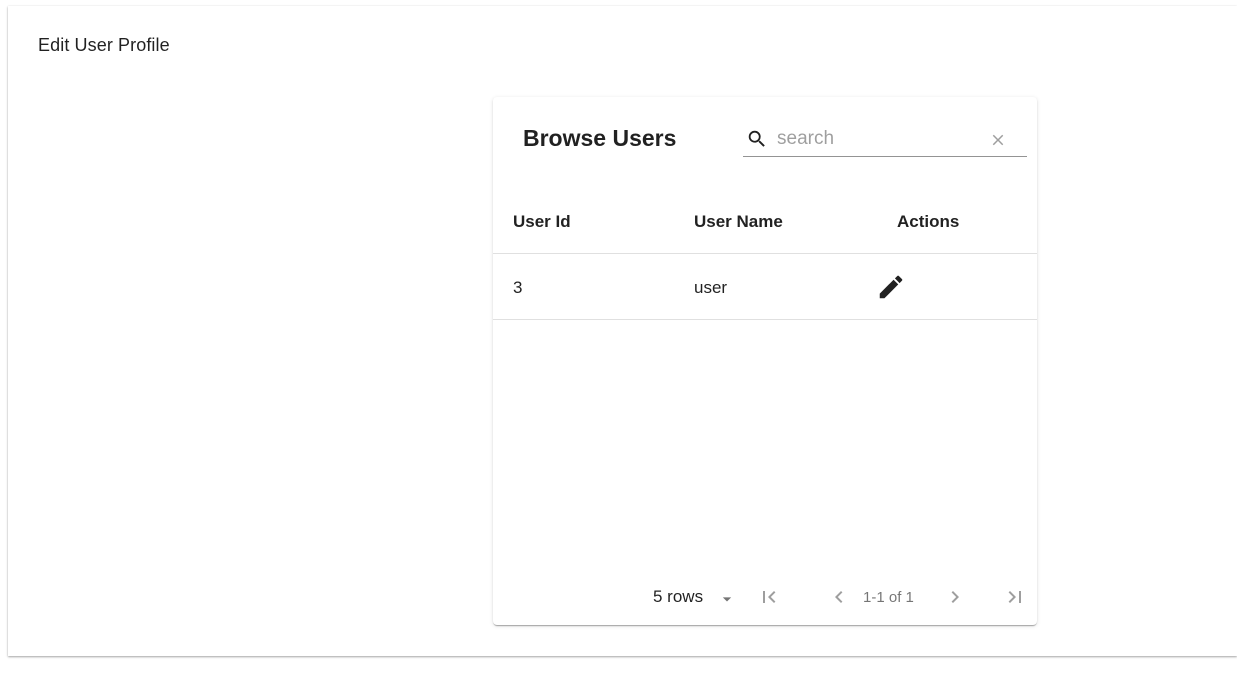  I want to click on first-page-icon, so click(769, 597).